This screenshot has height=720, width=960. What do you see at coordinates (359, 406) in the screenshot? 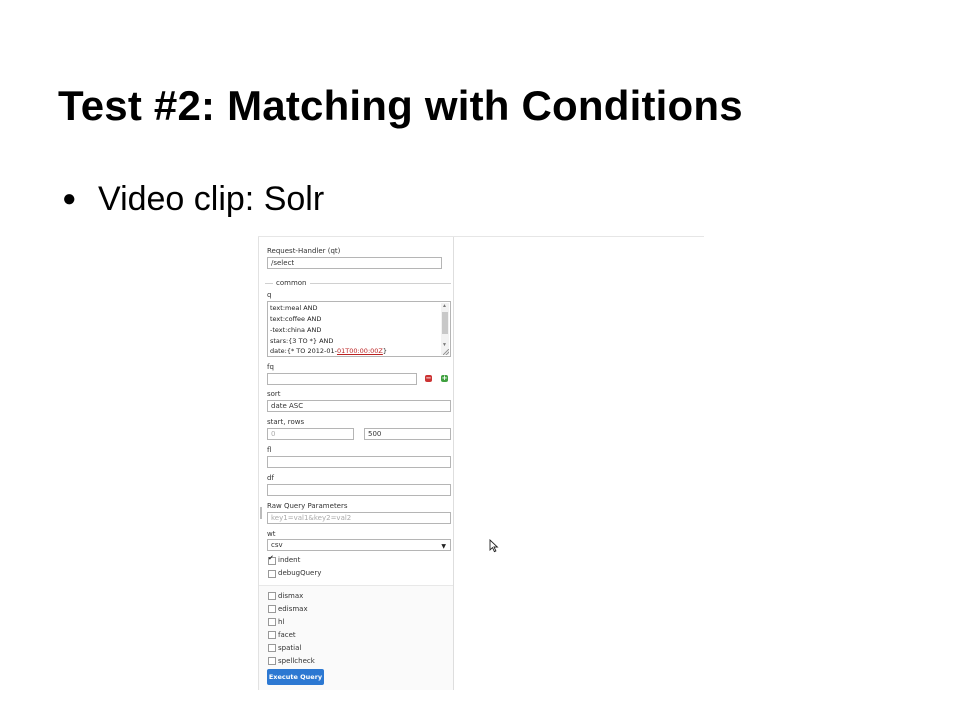
I see `sort-input: date ASC` at bounding box center [359, 406].